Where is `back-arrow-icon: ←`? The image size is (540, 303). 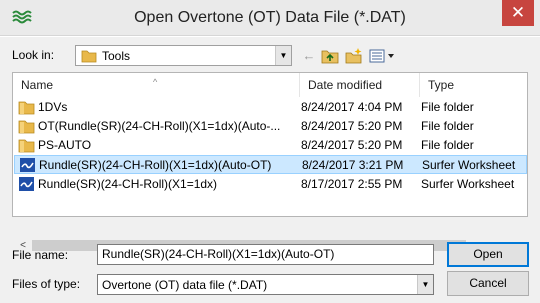 back-arrow-icon: ← is located at coordinates (309, 55).